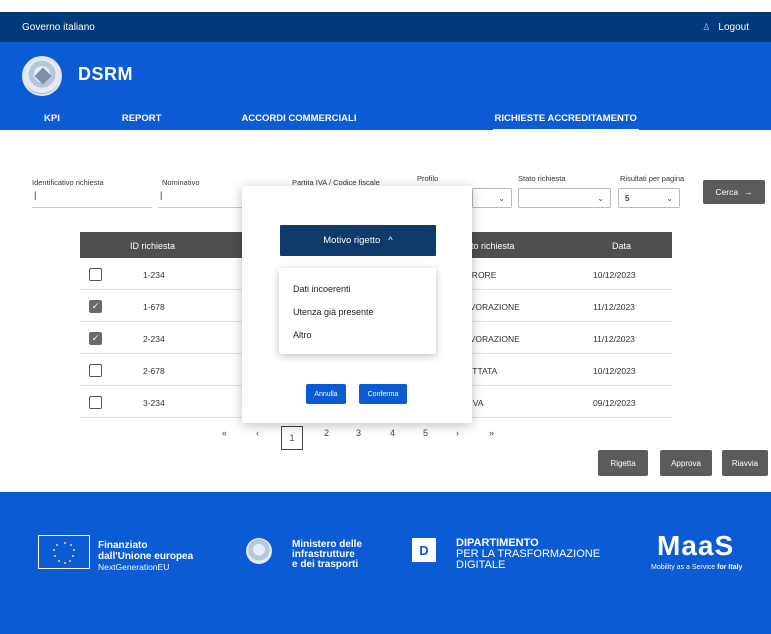 Image resolution: width=771 pixels, height=634 pixels. I want to click on motivo-rigetto-dropdown: Motivo rigetto ^, so click(358, 240).